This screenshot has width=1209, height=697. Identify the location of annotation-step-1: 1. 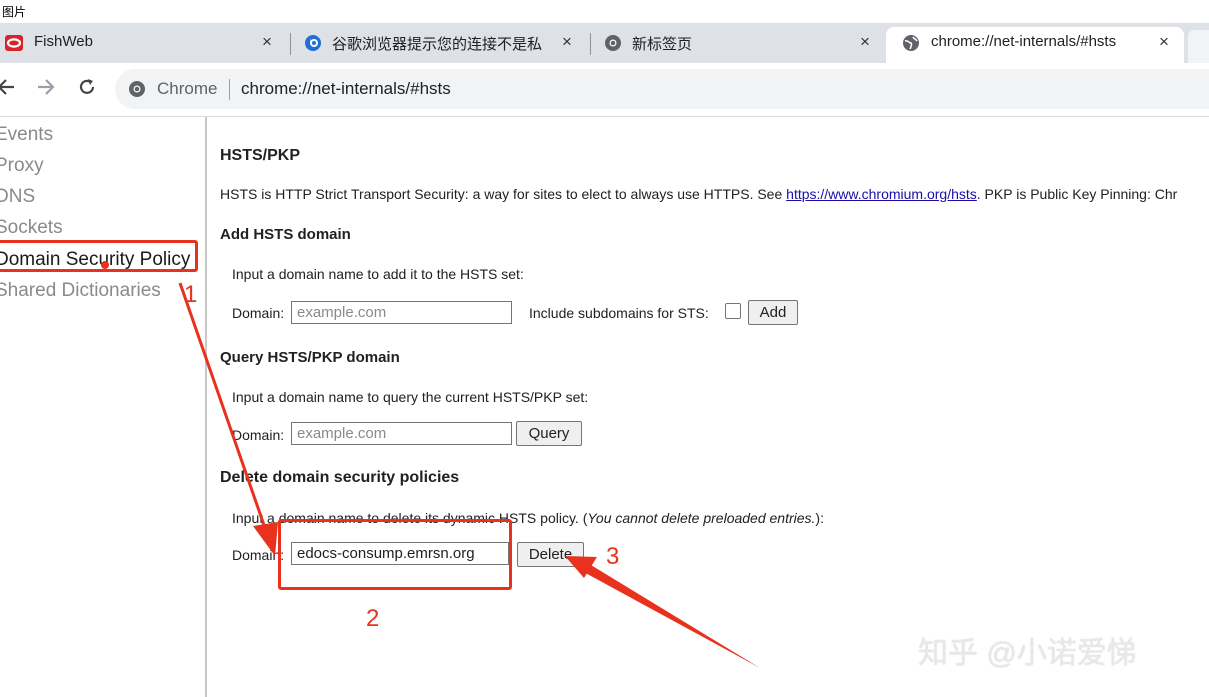
(191, 294).